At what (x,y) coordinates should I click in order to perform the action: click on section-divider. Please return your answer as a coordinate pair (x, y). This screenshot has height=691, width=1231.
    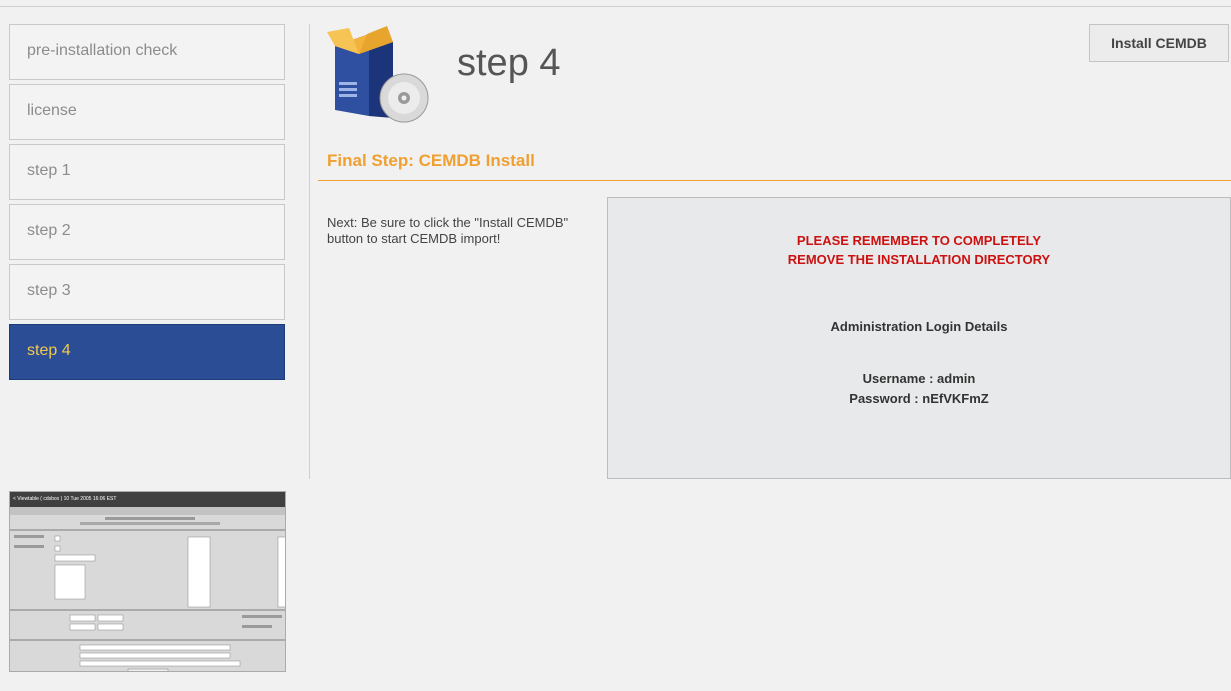
    Looking at the image, I should click on (774, 180).